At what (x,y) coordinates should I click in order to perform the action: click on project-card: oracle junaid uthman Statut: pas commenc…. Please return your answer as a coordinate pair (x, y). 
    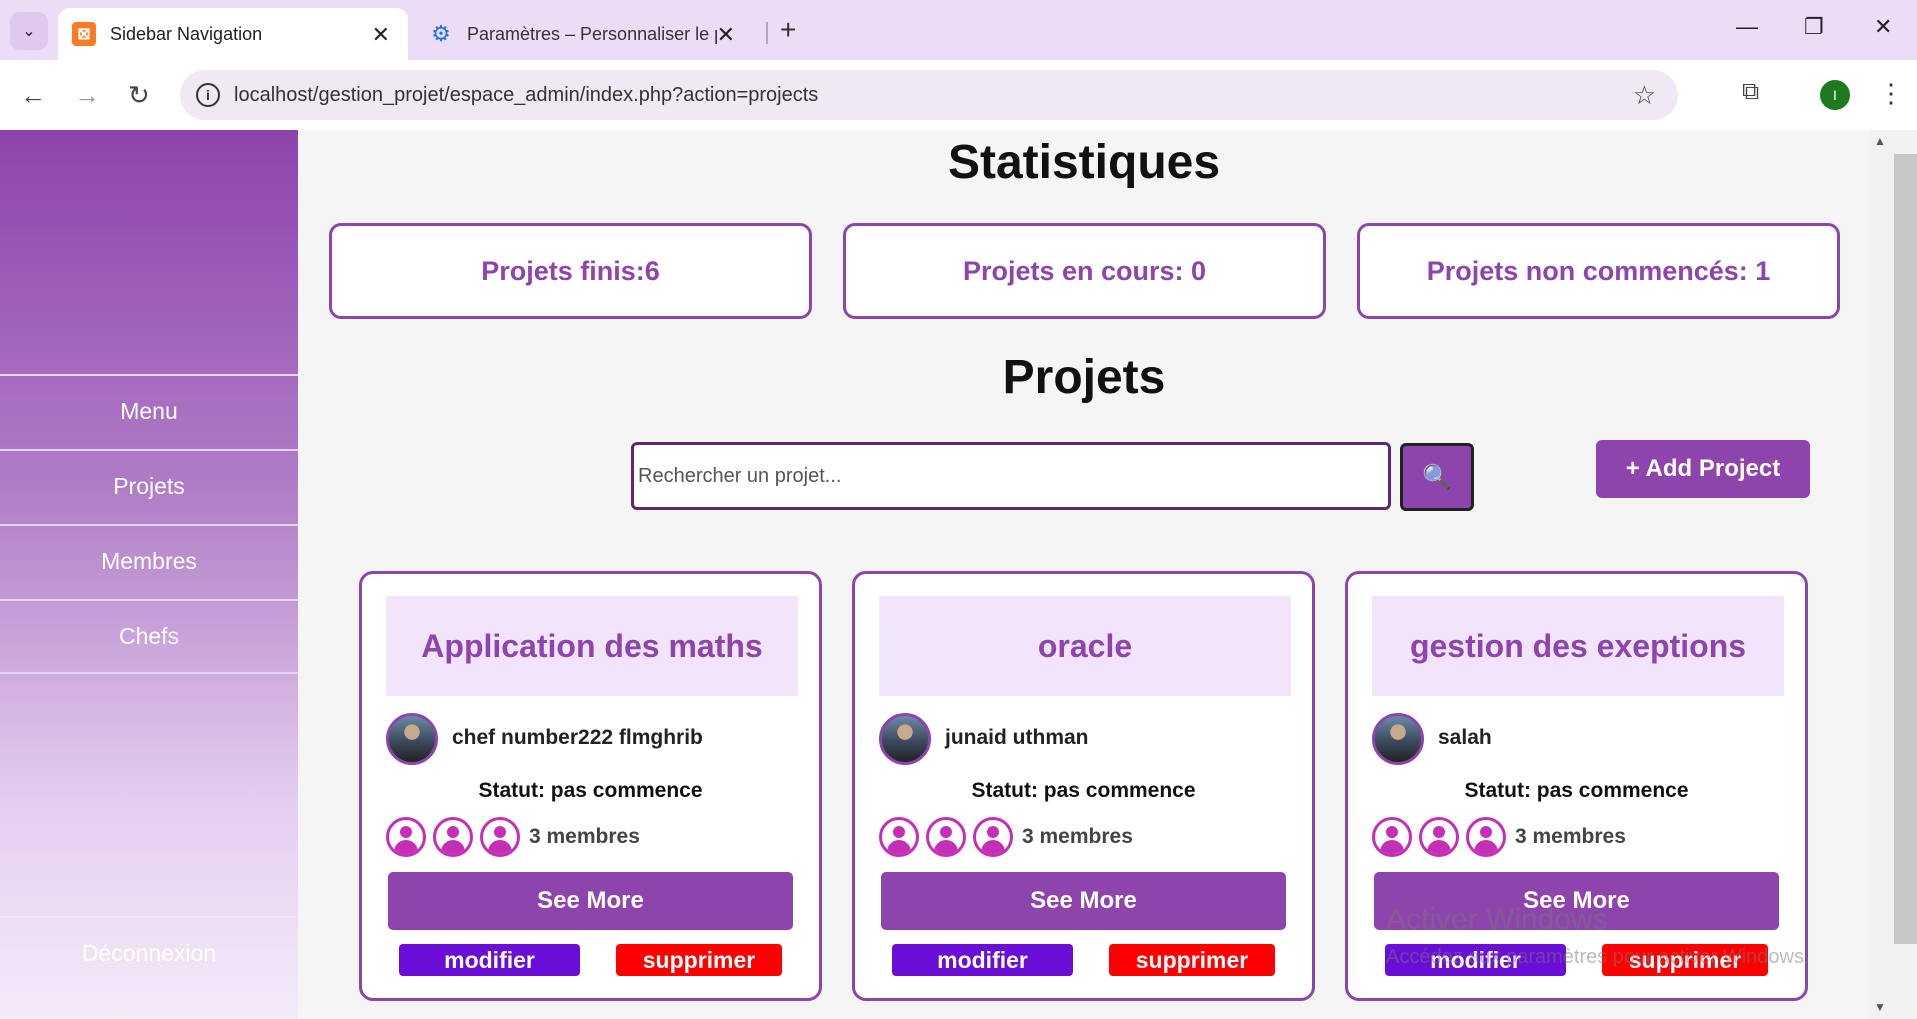
    Looking at the image, I should click on (1083, 786).